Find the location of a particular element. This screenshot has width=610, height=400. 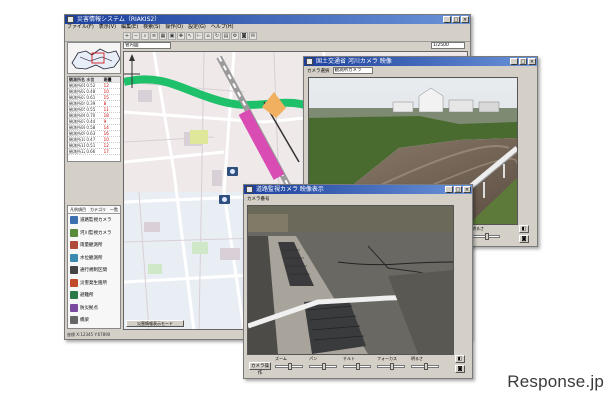

table-cell: 18 is located at coordinates (106, 115).